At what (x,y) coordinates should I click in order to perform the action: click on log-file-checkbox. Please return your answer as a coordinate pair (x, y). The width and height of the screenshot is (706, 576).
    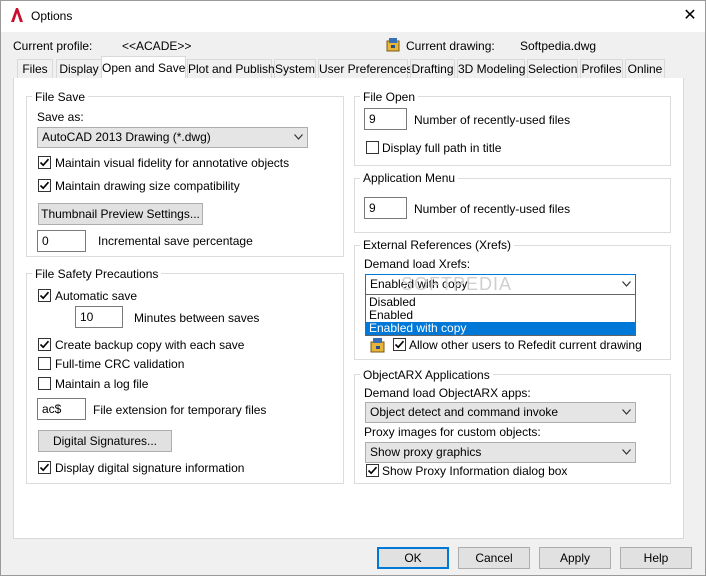
    Looking at the image, I should click on (44, 383).